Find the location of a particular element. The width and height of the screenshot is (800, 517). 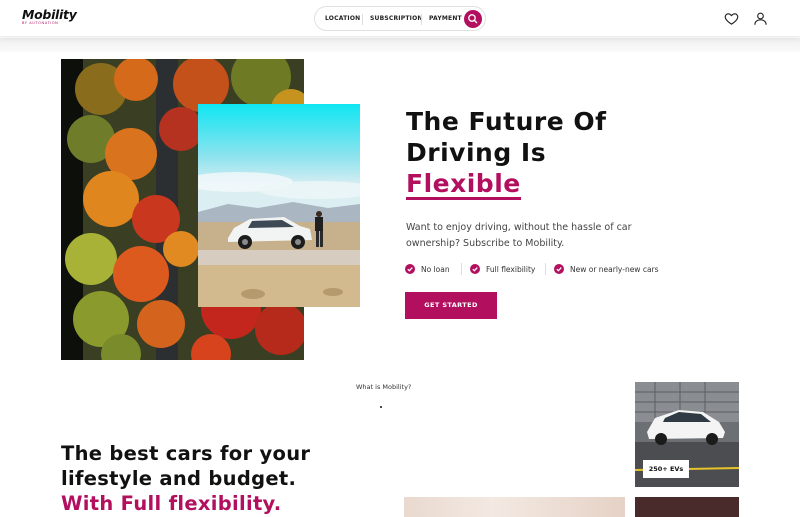

user-icon is located at coordinates (760, 18).